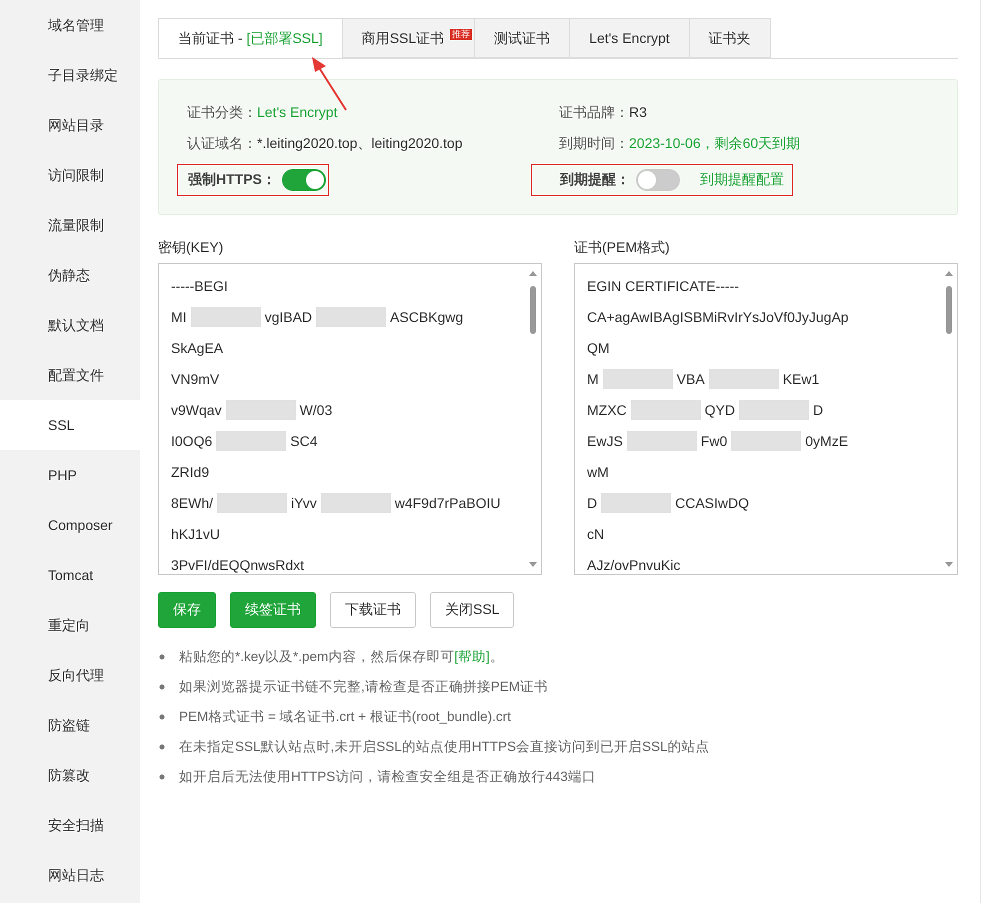 The image size is (981, 903). What do you see at coordinates (70, 875) in the screenshot?
I see `sidebar-item: 网站日志` at bounding box center [70, 875].